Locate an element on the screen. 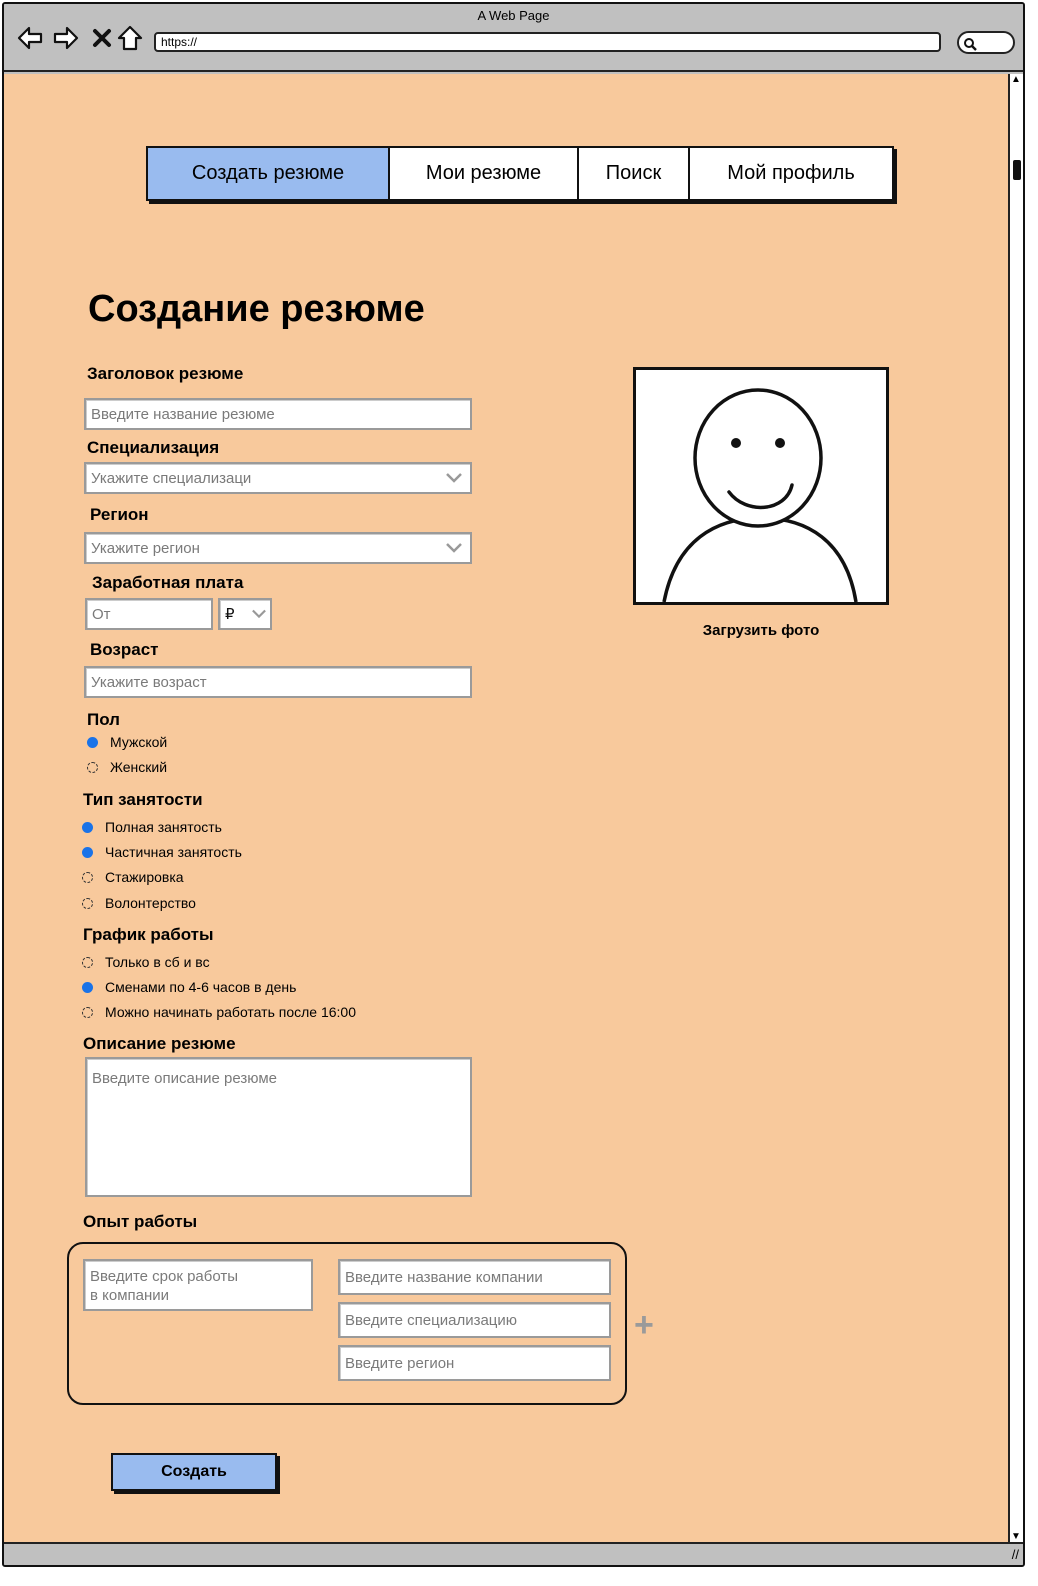 This screenshot has height=1586, width=1038. schedule-option-label: Можно начинать работать после 16:00 is located at coordinates (230, 1012).